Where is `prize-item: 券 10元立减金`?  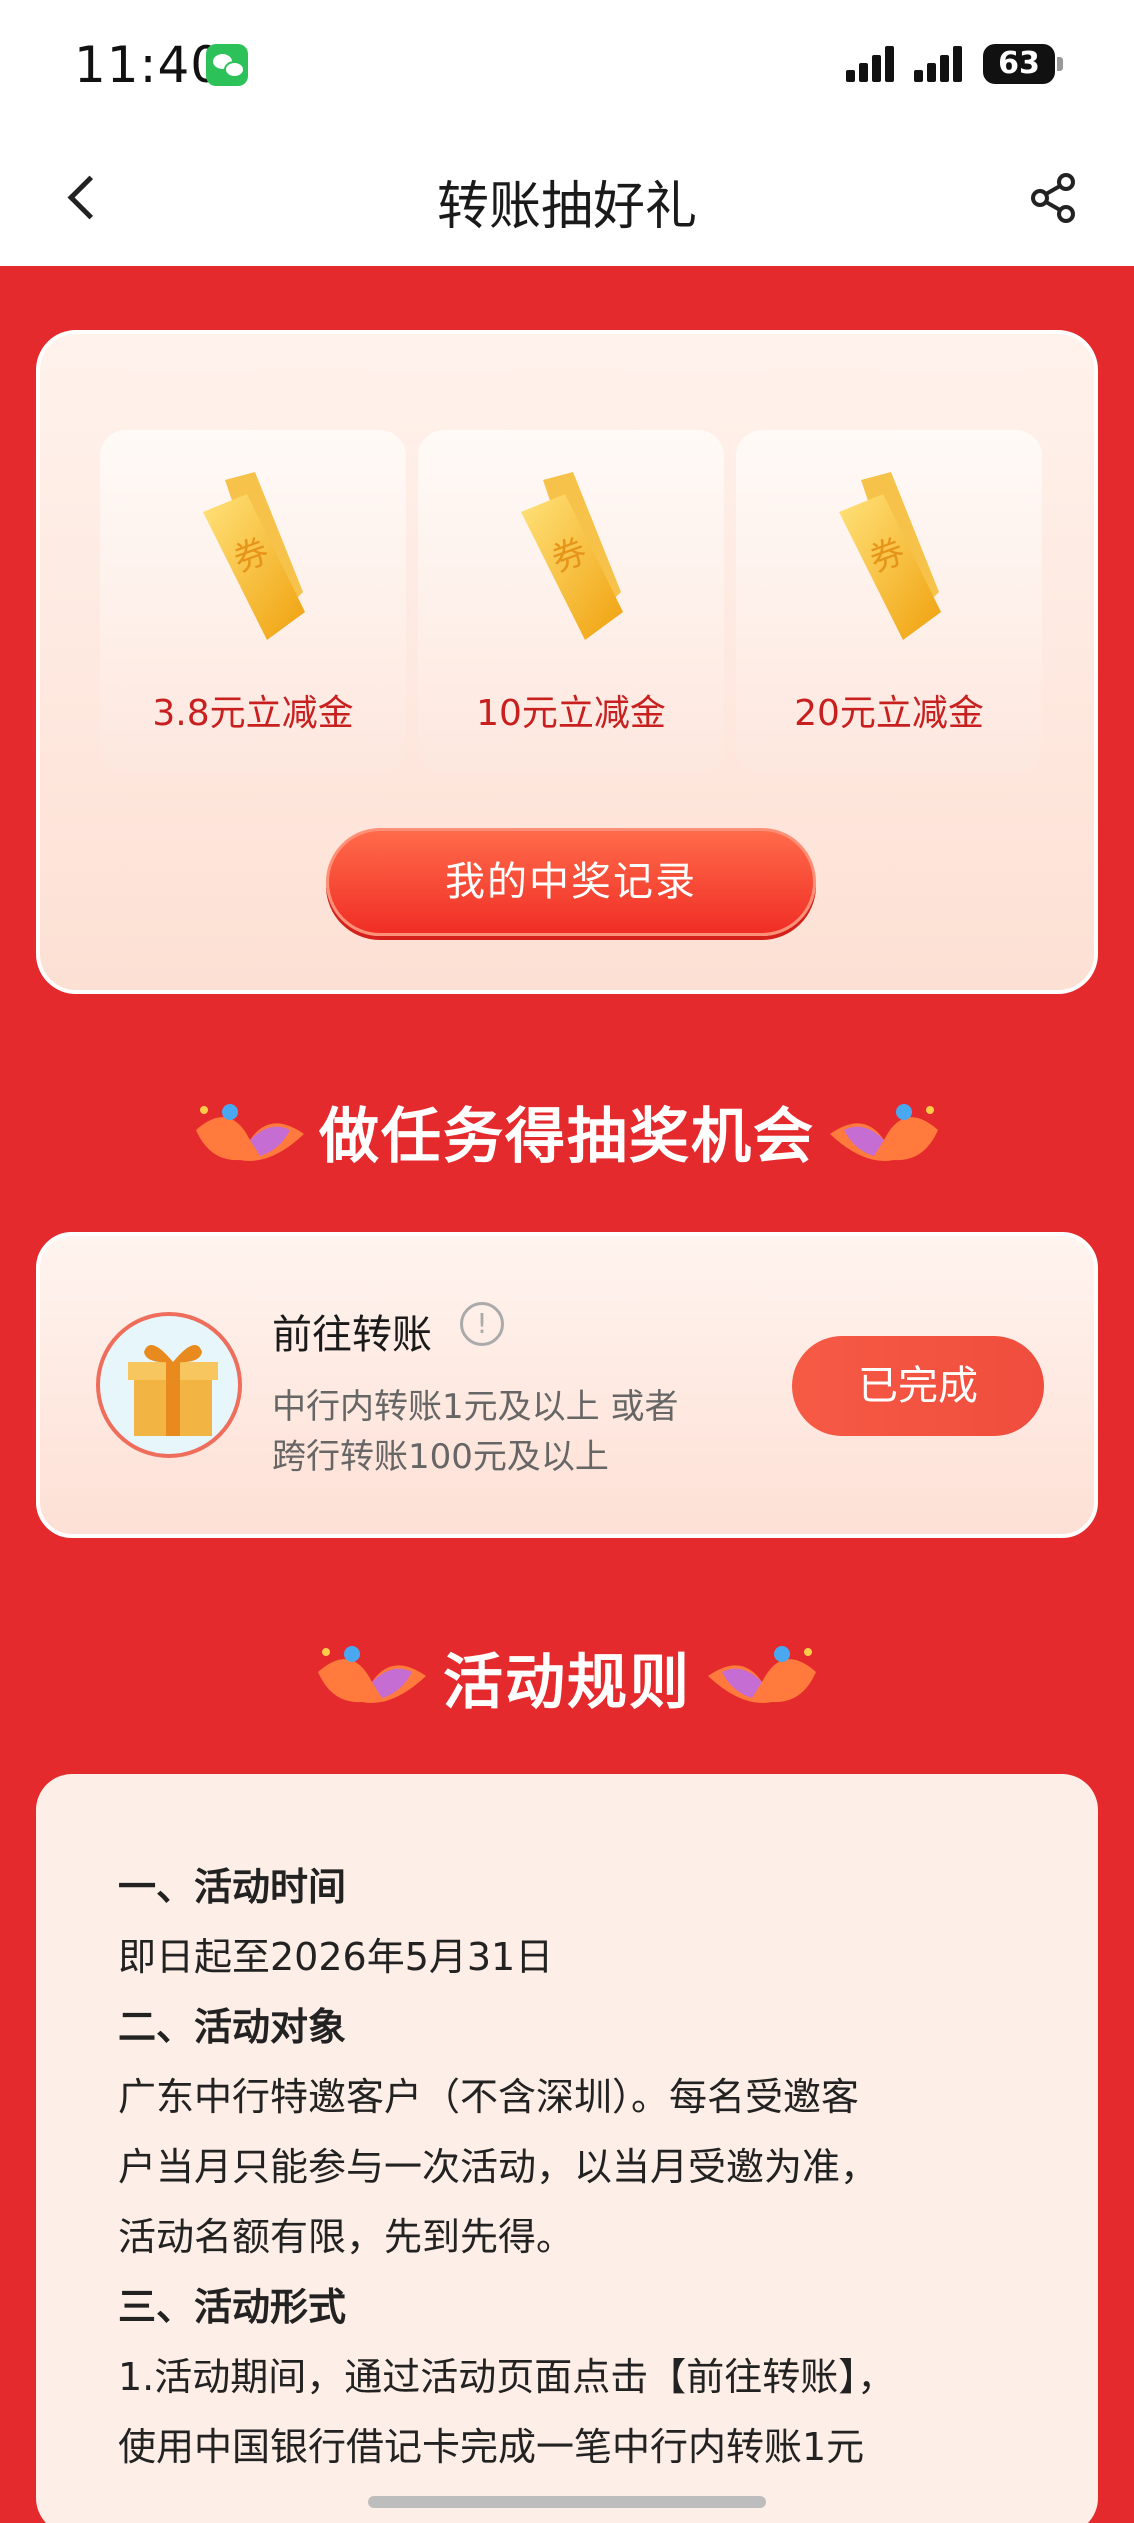
prize-item: 券 10元立减金 is located at coordinates (571, 602).